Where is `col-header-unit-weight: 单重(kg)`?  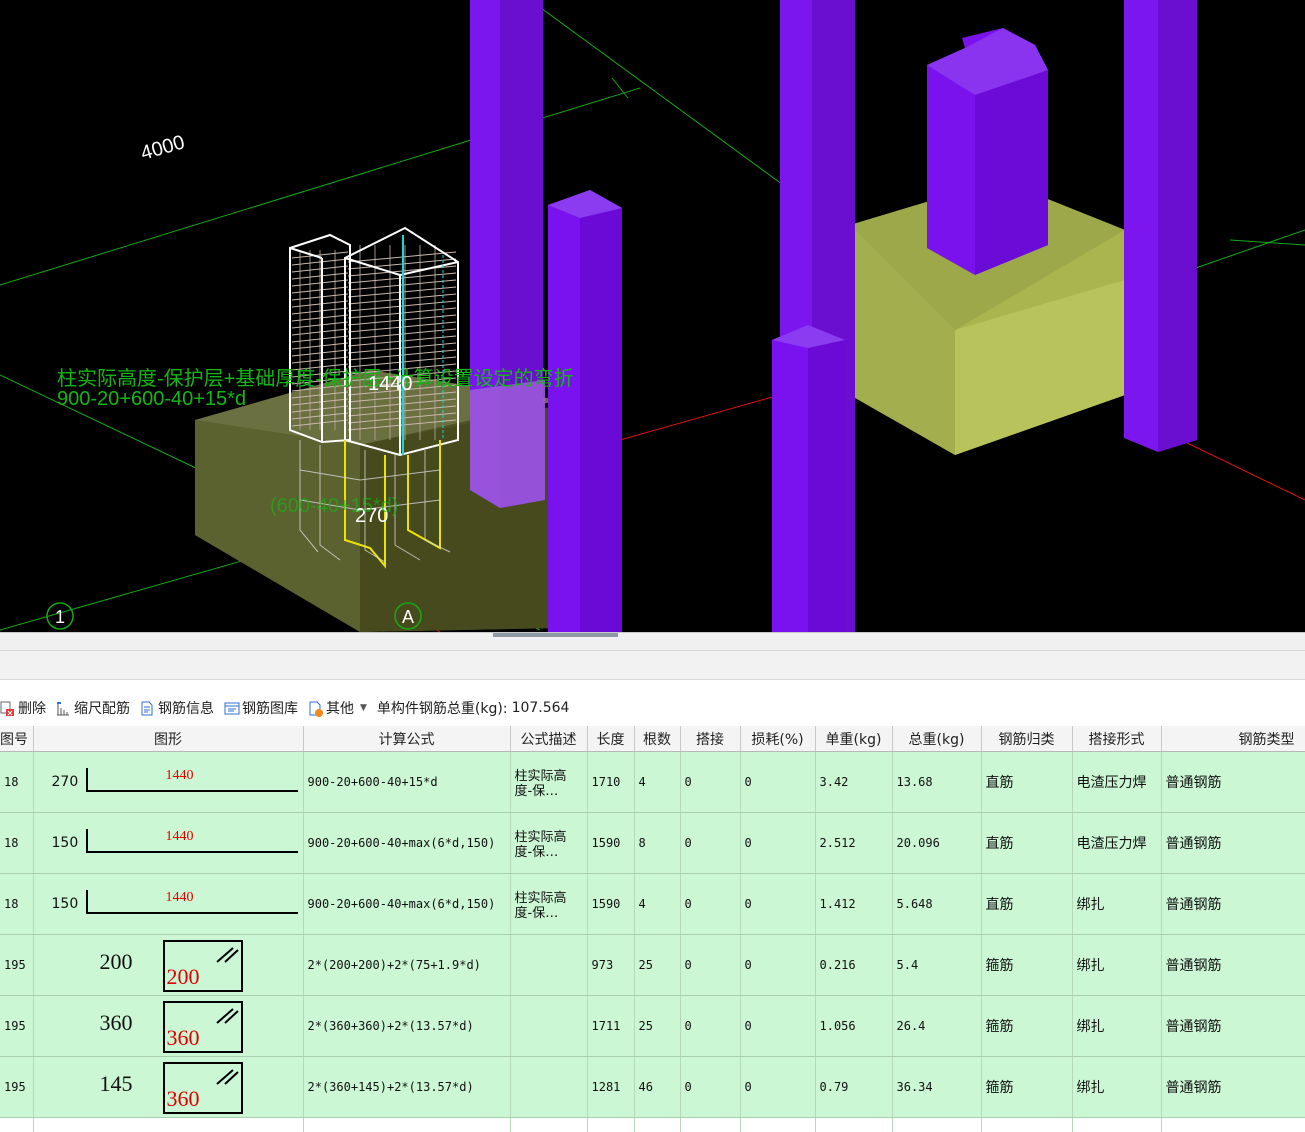 col-header-unit-weight: 单重(kg) is located at coordinates (853, 739).